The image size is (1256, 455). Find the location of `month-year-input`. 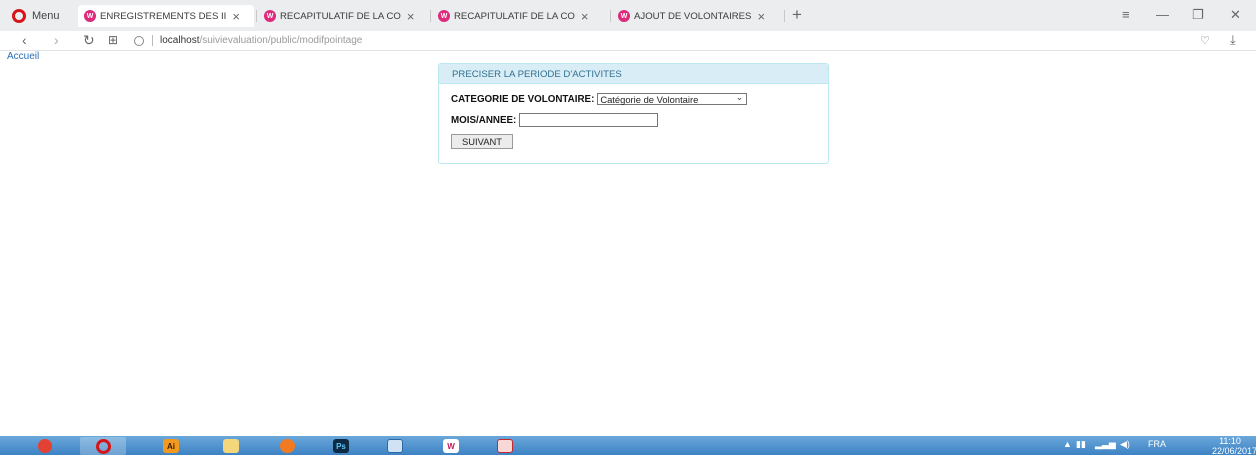

month-year-input is located at coordinates (589, 120).